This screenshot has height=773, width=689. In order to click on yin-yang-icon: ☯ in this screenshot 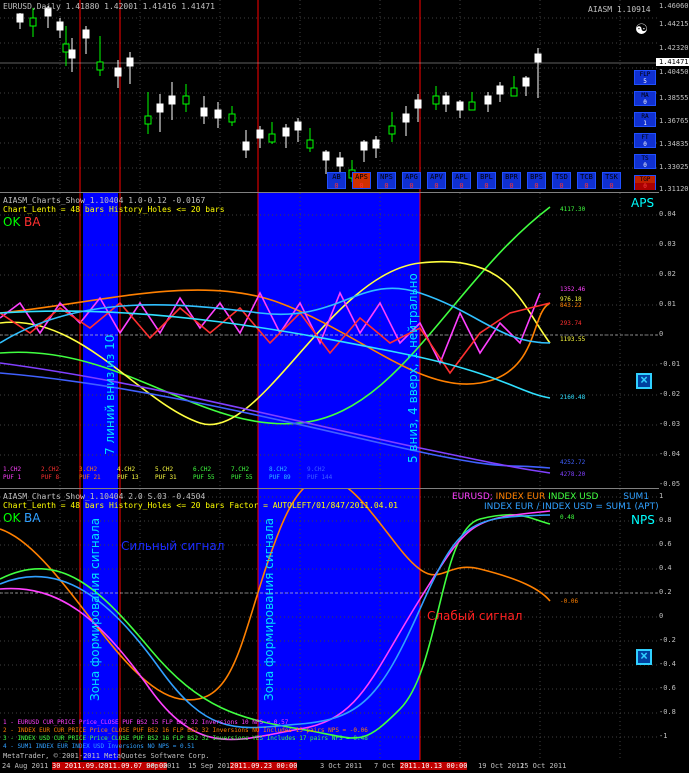, I will do `click(641, 28)`.